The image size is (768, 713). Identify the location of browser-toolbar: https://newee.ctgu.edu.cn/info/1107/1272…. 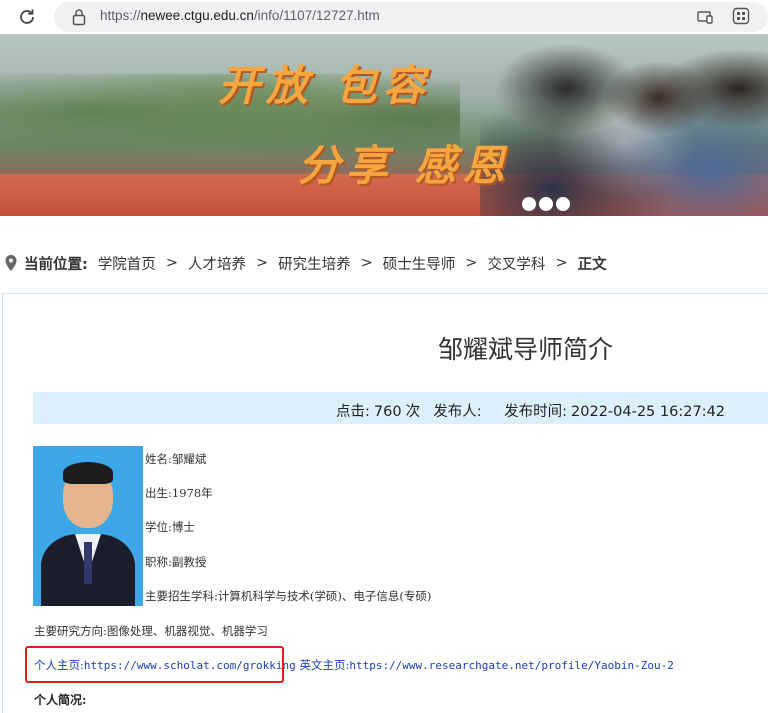
(384, 17).